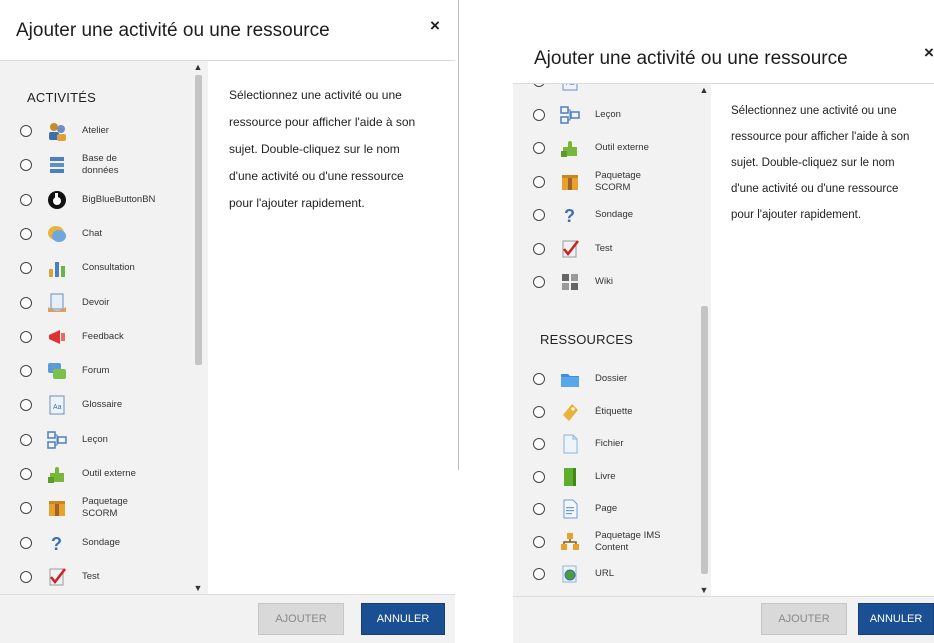  Describe the element at coordinates (570, 282) in the screenshot. I see `wiki-icon` at that location.